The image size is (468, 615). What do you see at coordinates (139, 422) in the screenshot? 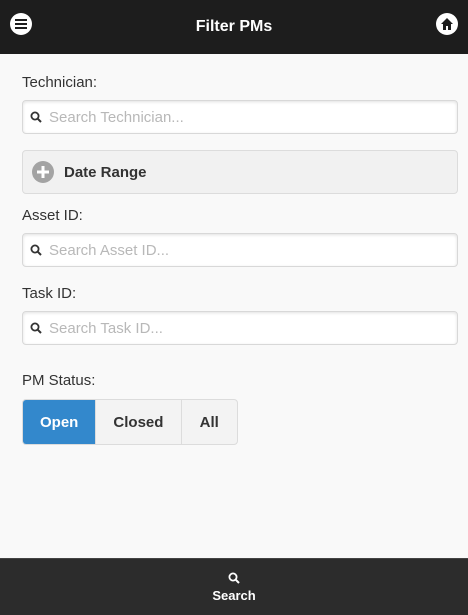
I see `pm-status-closed: Closed` at bounding box center [139, 422].